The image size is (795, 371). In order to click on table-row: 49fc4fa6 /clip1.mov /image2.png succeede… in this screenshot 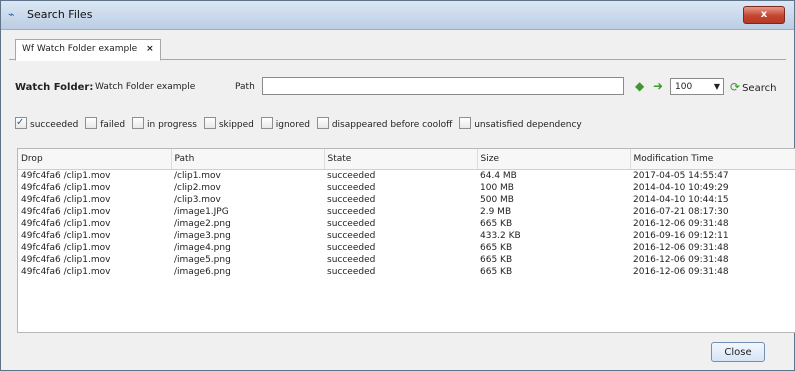, I will do `click(406, 224)`.